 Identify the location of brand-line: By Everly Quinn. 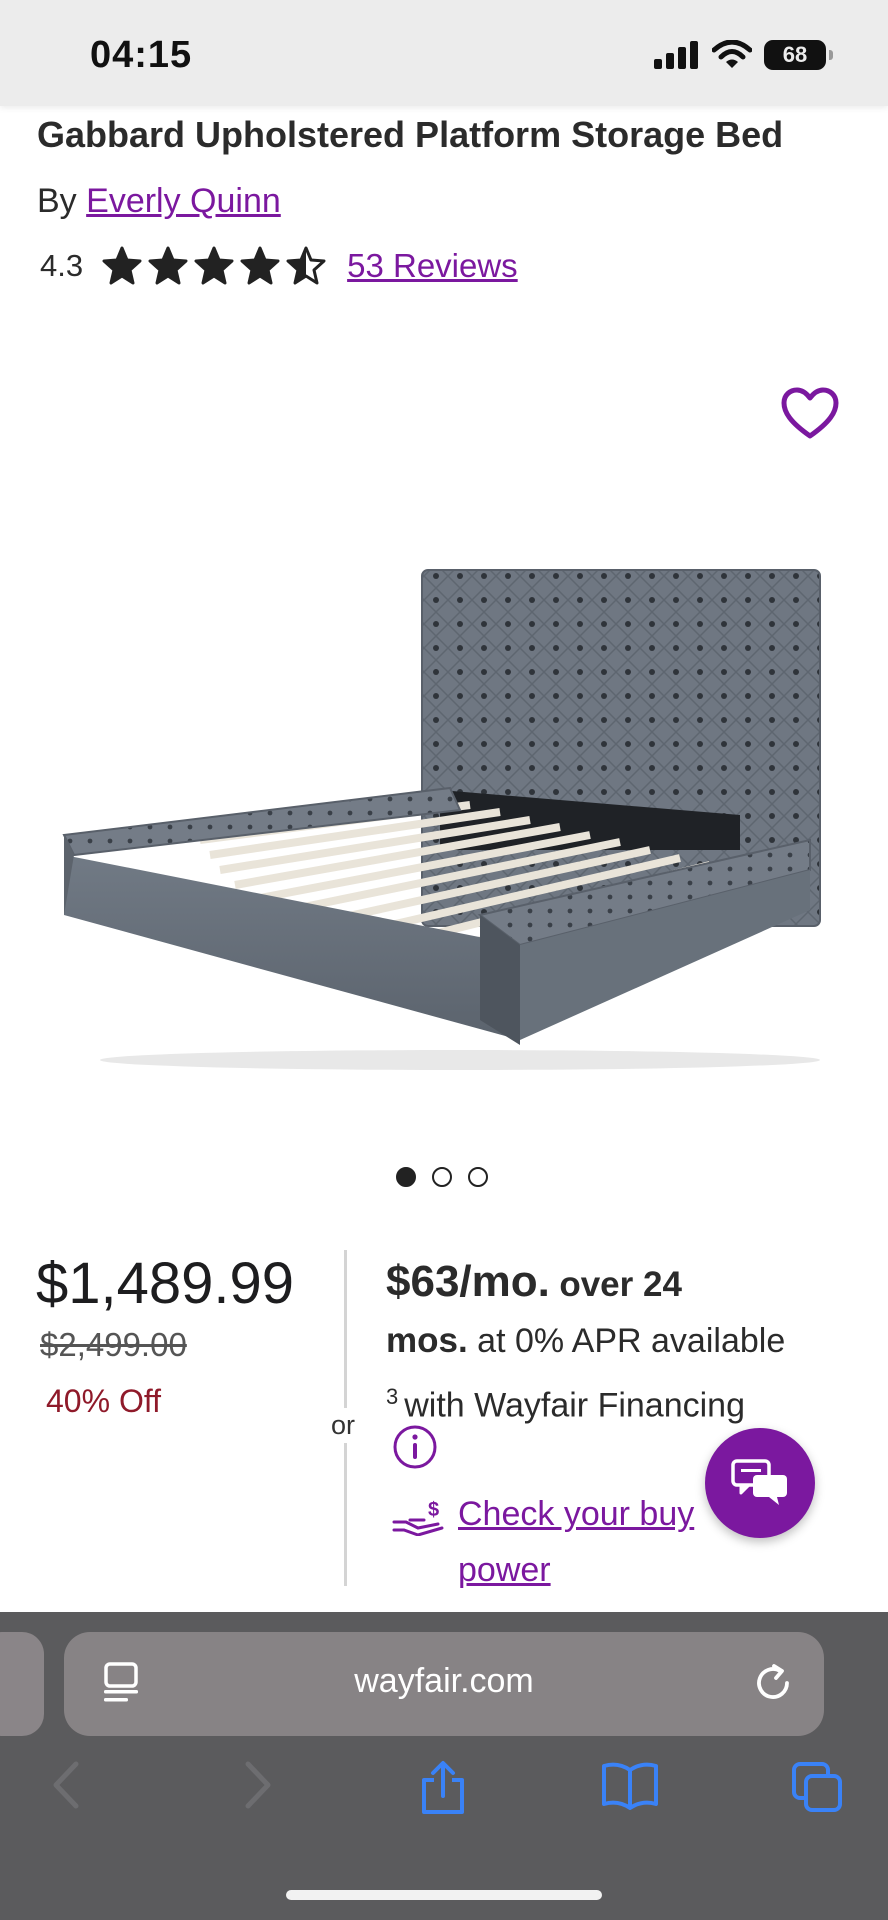
(159, 201).